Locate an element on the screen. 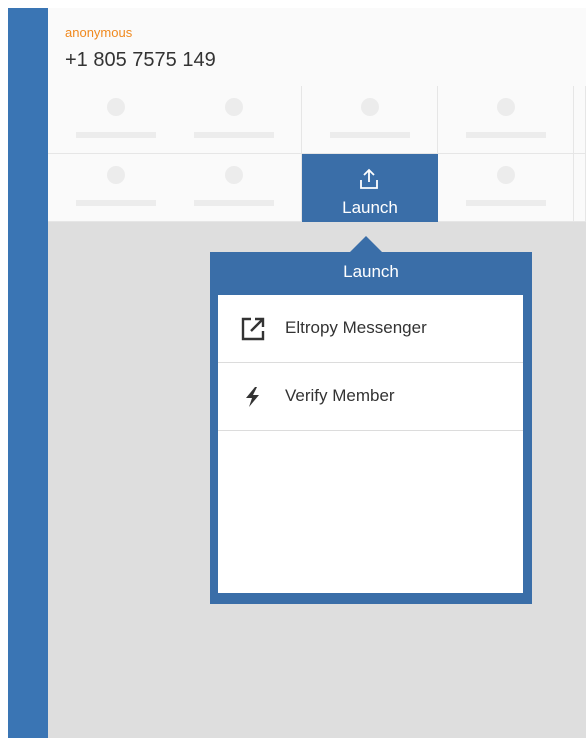 The height and width of the screenshot is (738, 586). caller-name: anonymous is located at coordinates (99, 32).